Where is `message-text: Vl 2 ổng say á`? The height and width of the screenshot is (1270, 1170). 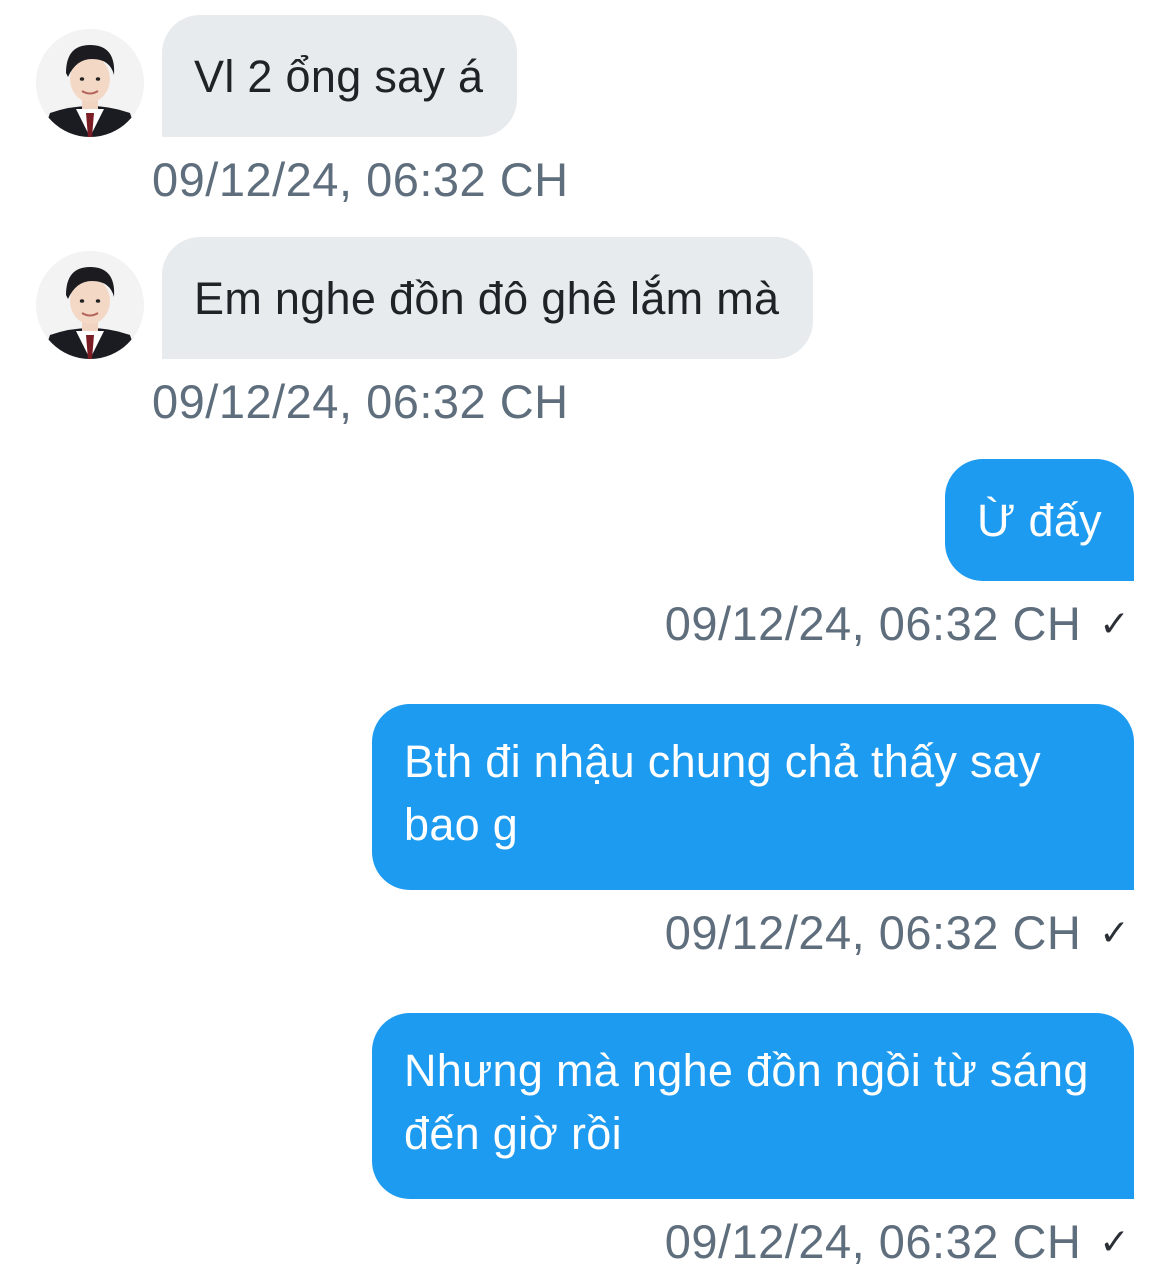
message-text: Vl 2 ổng say á is located at coordinates (339, 76).